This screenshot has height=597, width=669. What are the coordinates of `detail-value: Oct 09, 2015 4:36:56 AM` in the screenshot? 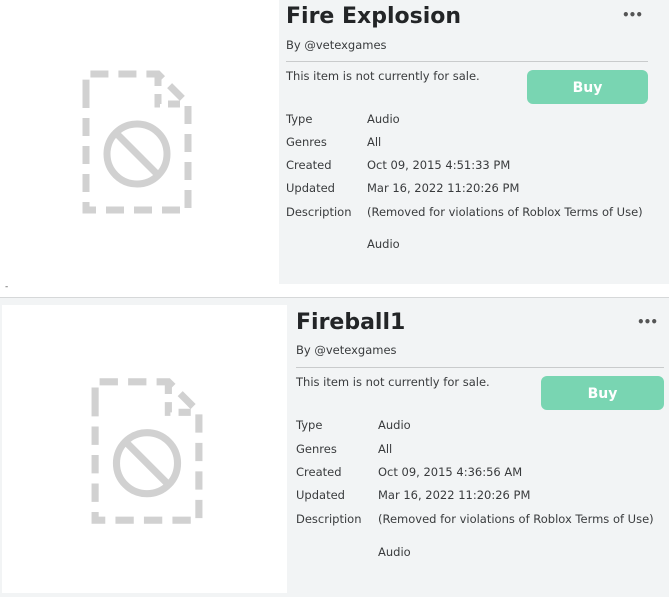 It's located at (450, 472).